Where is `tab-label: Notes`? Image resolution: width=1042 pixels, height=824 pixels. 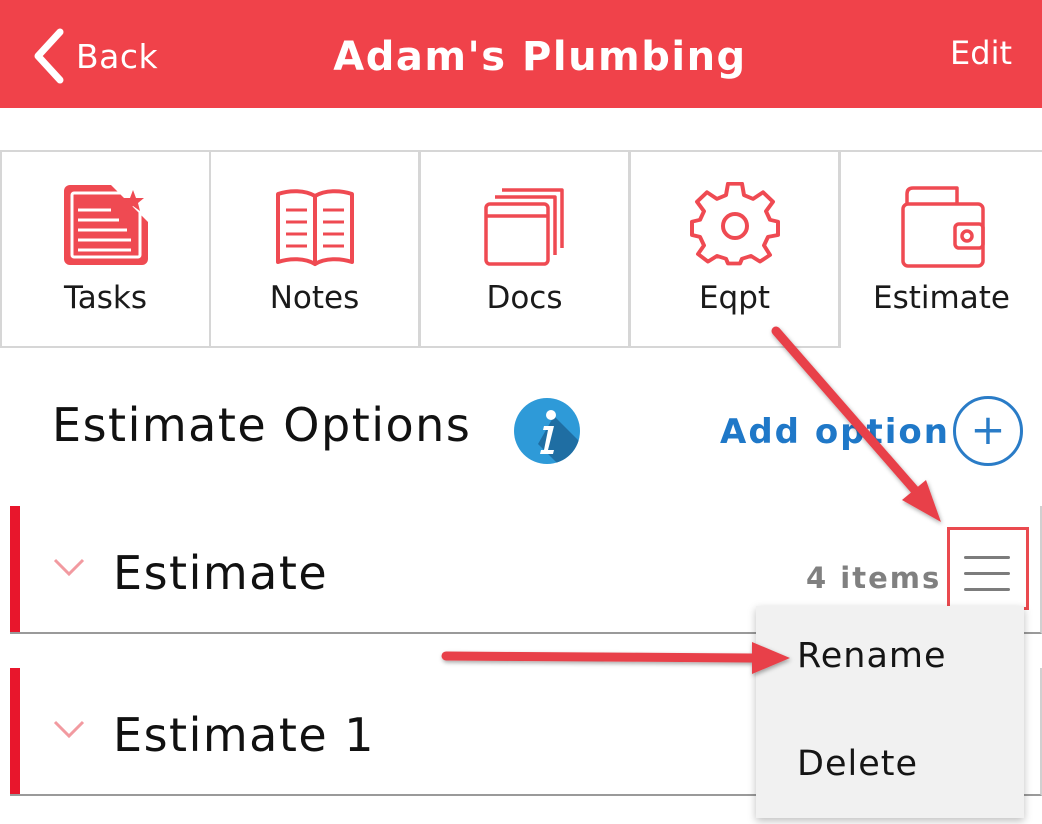
tab-label: Notes is located at coordinates (314, 298).